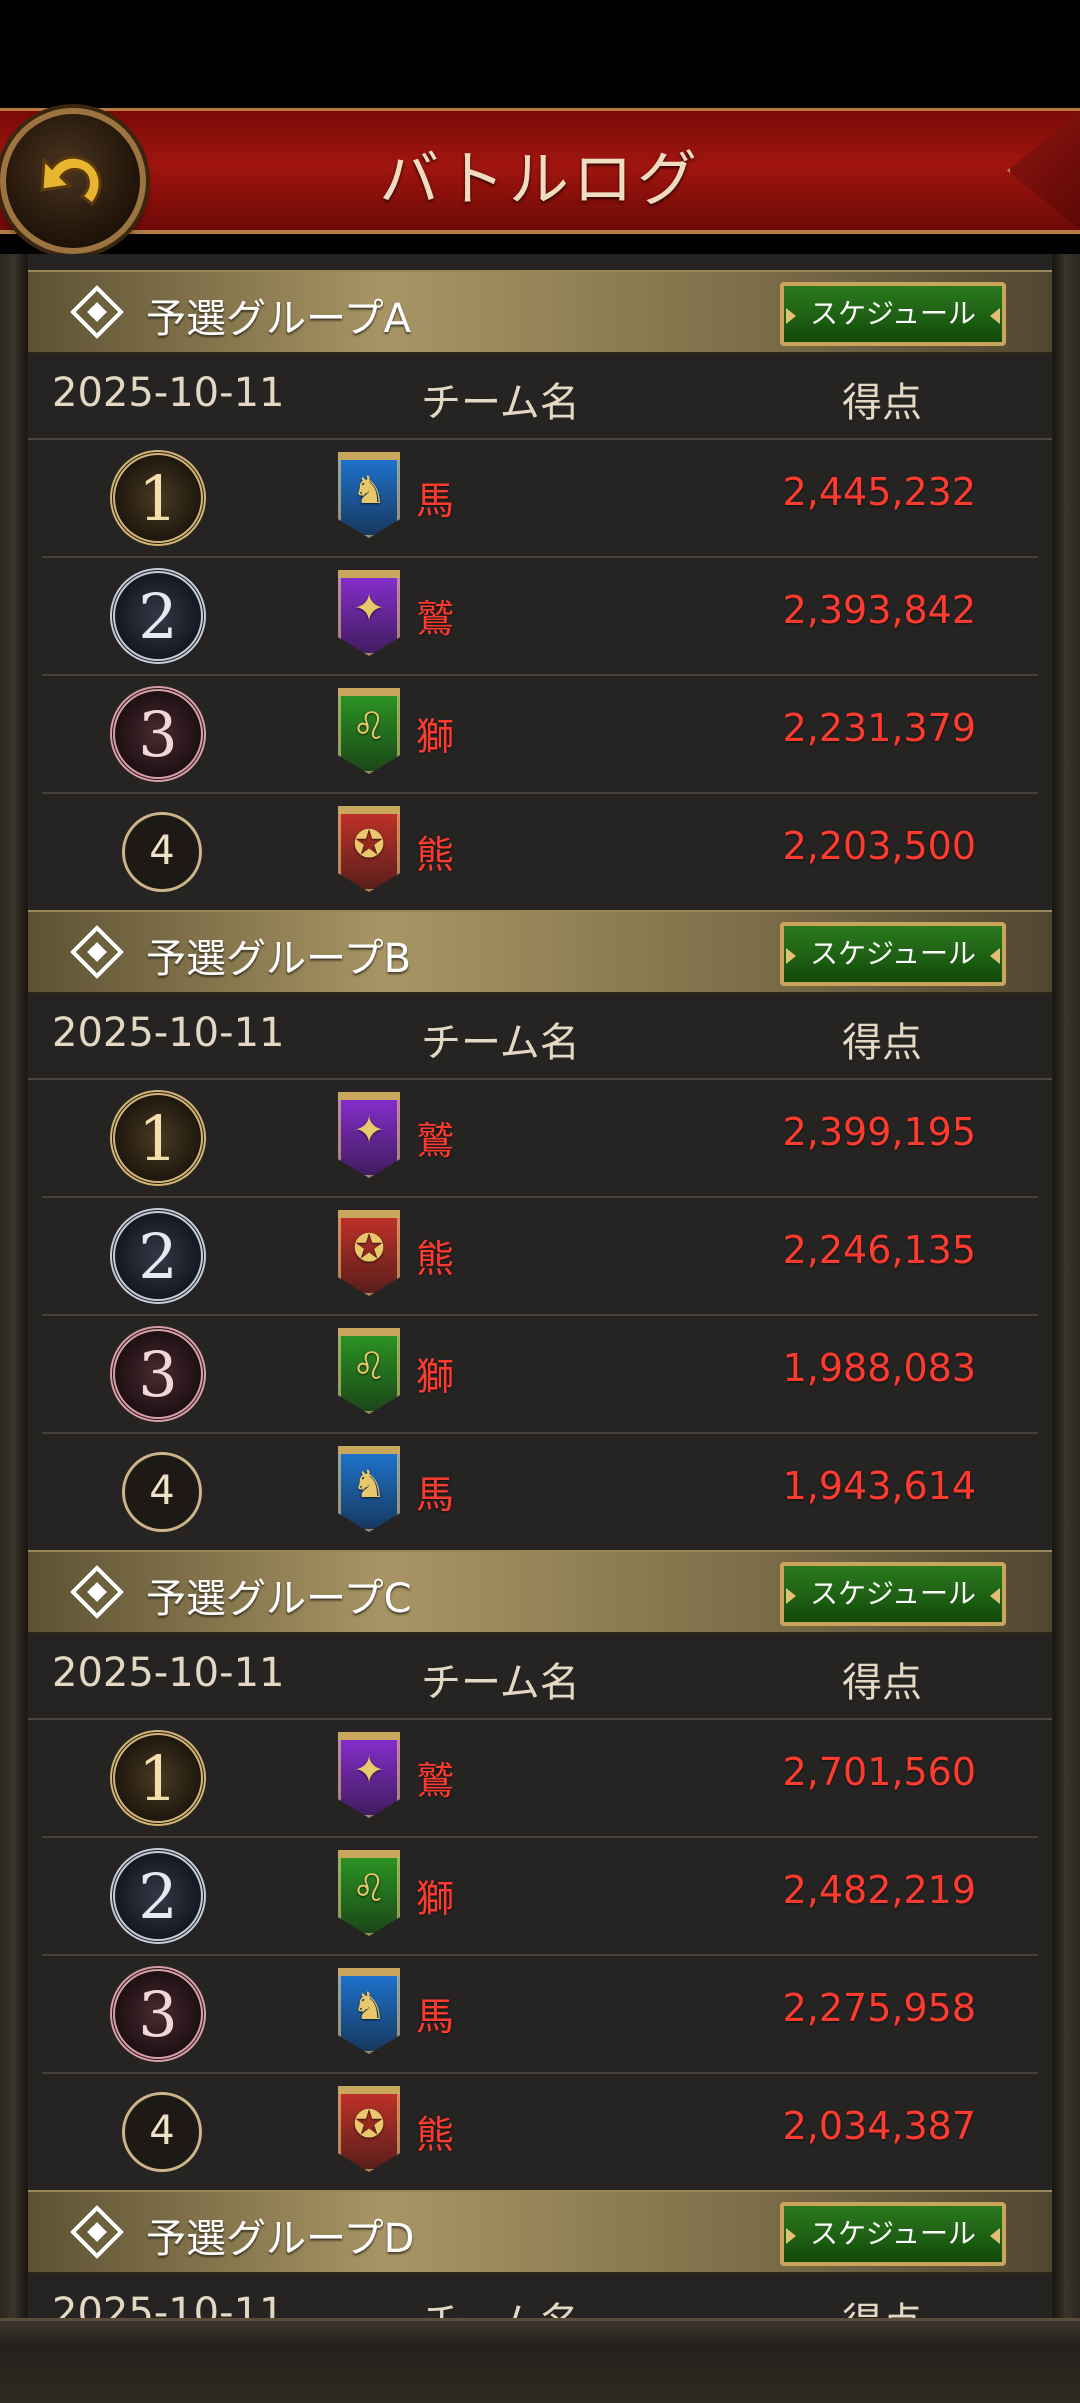  I want to click on group-name: 予選グループB, so click(279, 959).